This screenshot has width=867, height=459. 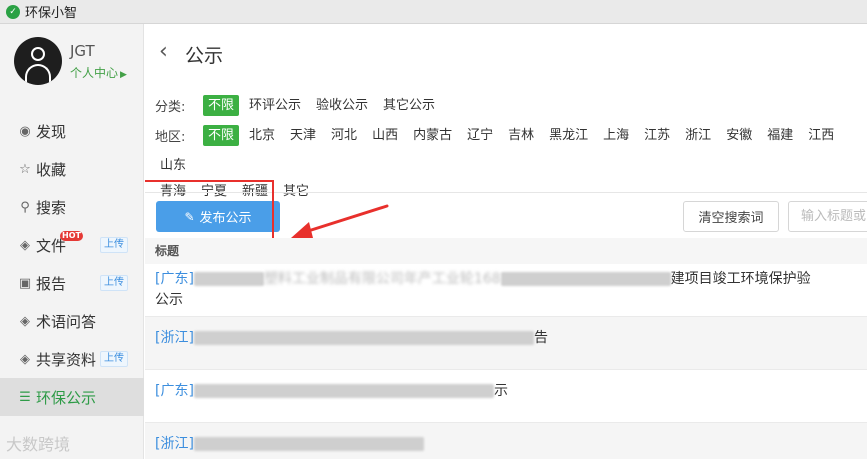 I want to click on category-option: 验收公示, so click(x=342, y=105).